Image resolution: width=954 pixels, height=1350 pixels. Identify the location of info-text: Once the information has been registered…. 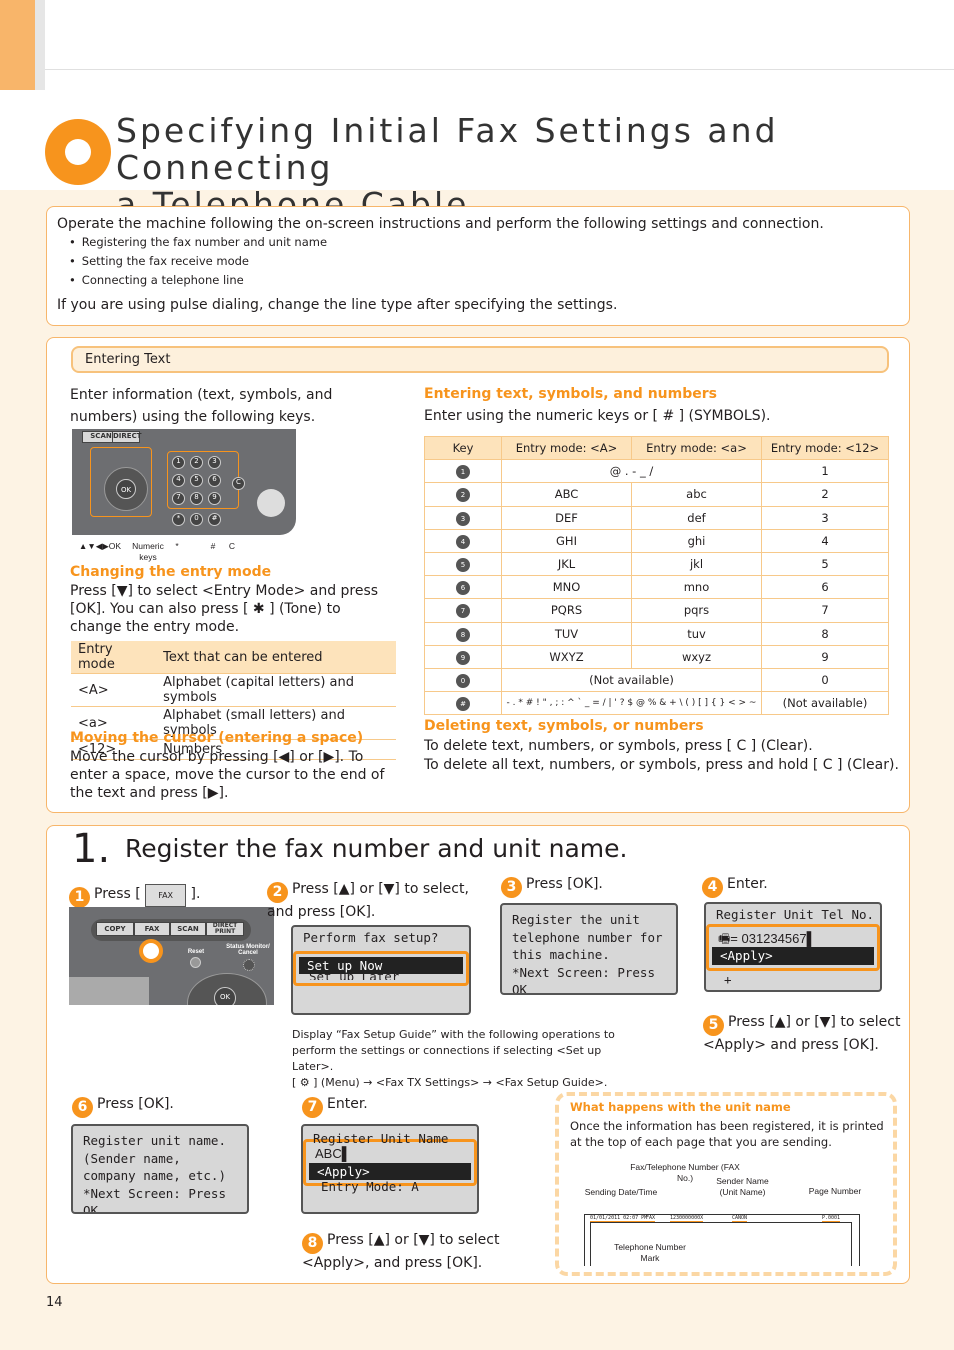
(727, 1134).